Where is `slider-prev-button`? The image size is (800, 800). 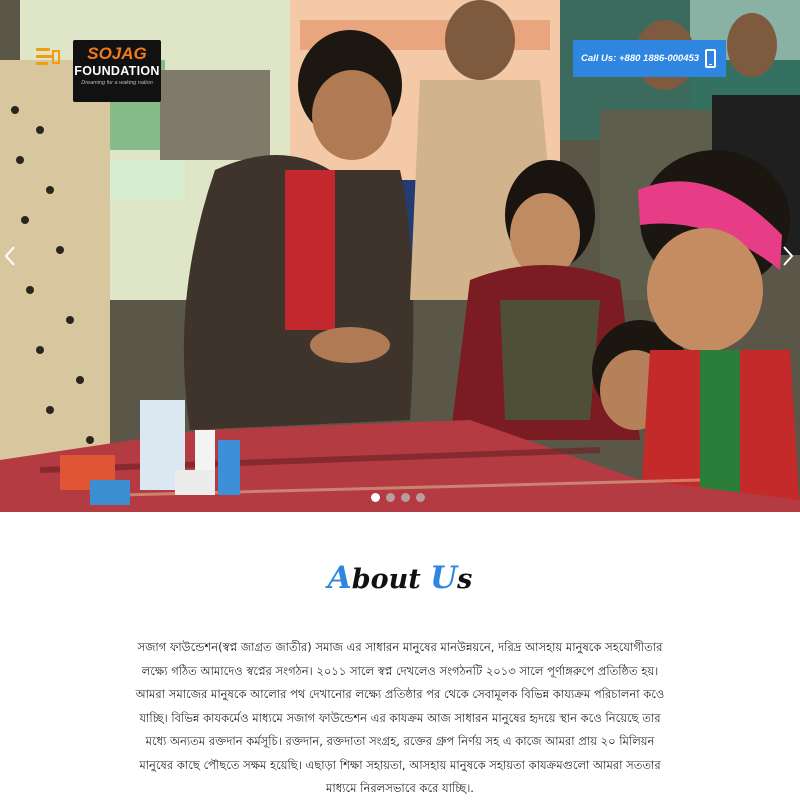
slider-prev-button is located at coordinates (10, 256).